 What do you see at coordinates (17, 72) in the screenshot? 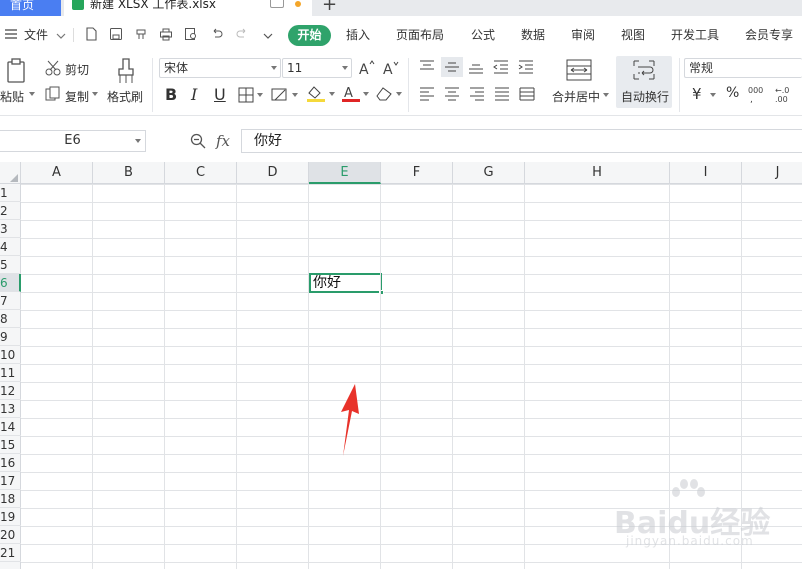
I see `paste-icon` at bounding box center [17, 72].